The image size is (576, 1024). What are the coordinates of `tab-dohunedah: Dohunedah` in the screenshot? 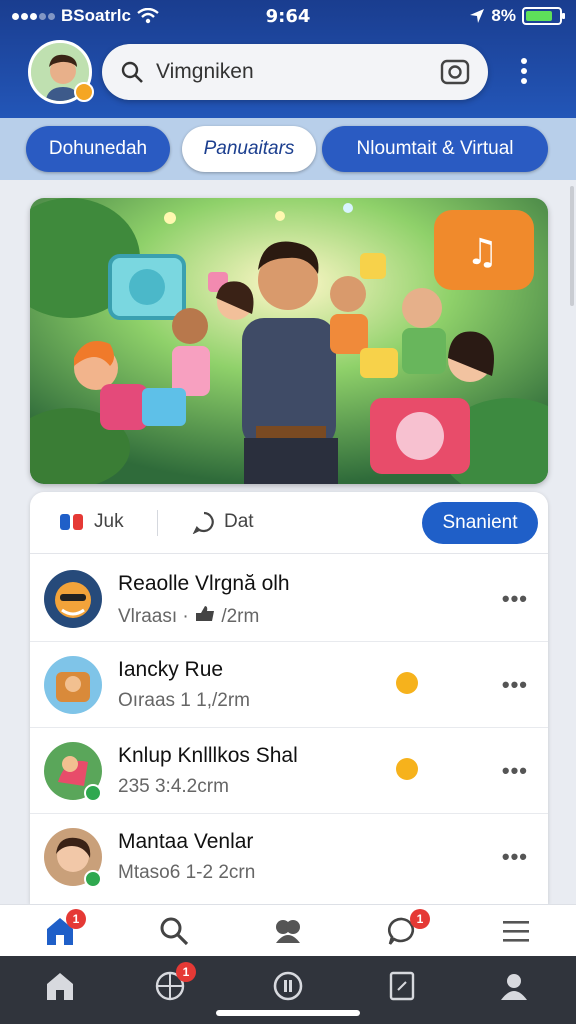 It's located at (98, 149).